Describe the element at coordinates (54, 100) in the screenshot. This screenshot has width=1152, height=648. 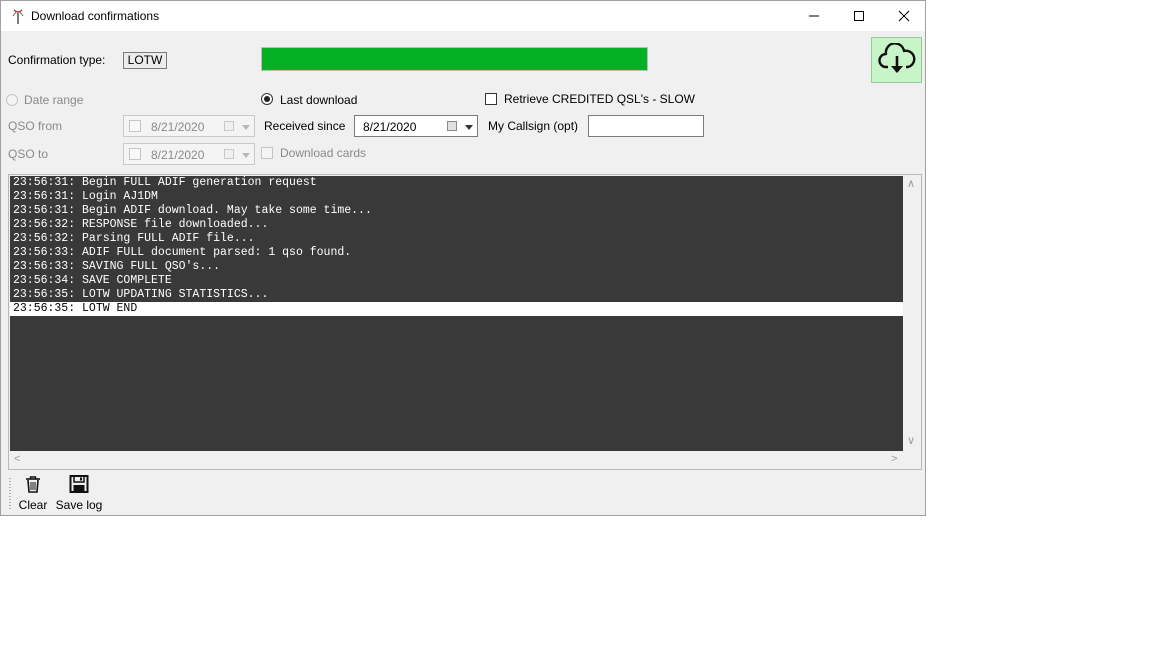
I see `date-range-label: Date range` at that location.